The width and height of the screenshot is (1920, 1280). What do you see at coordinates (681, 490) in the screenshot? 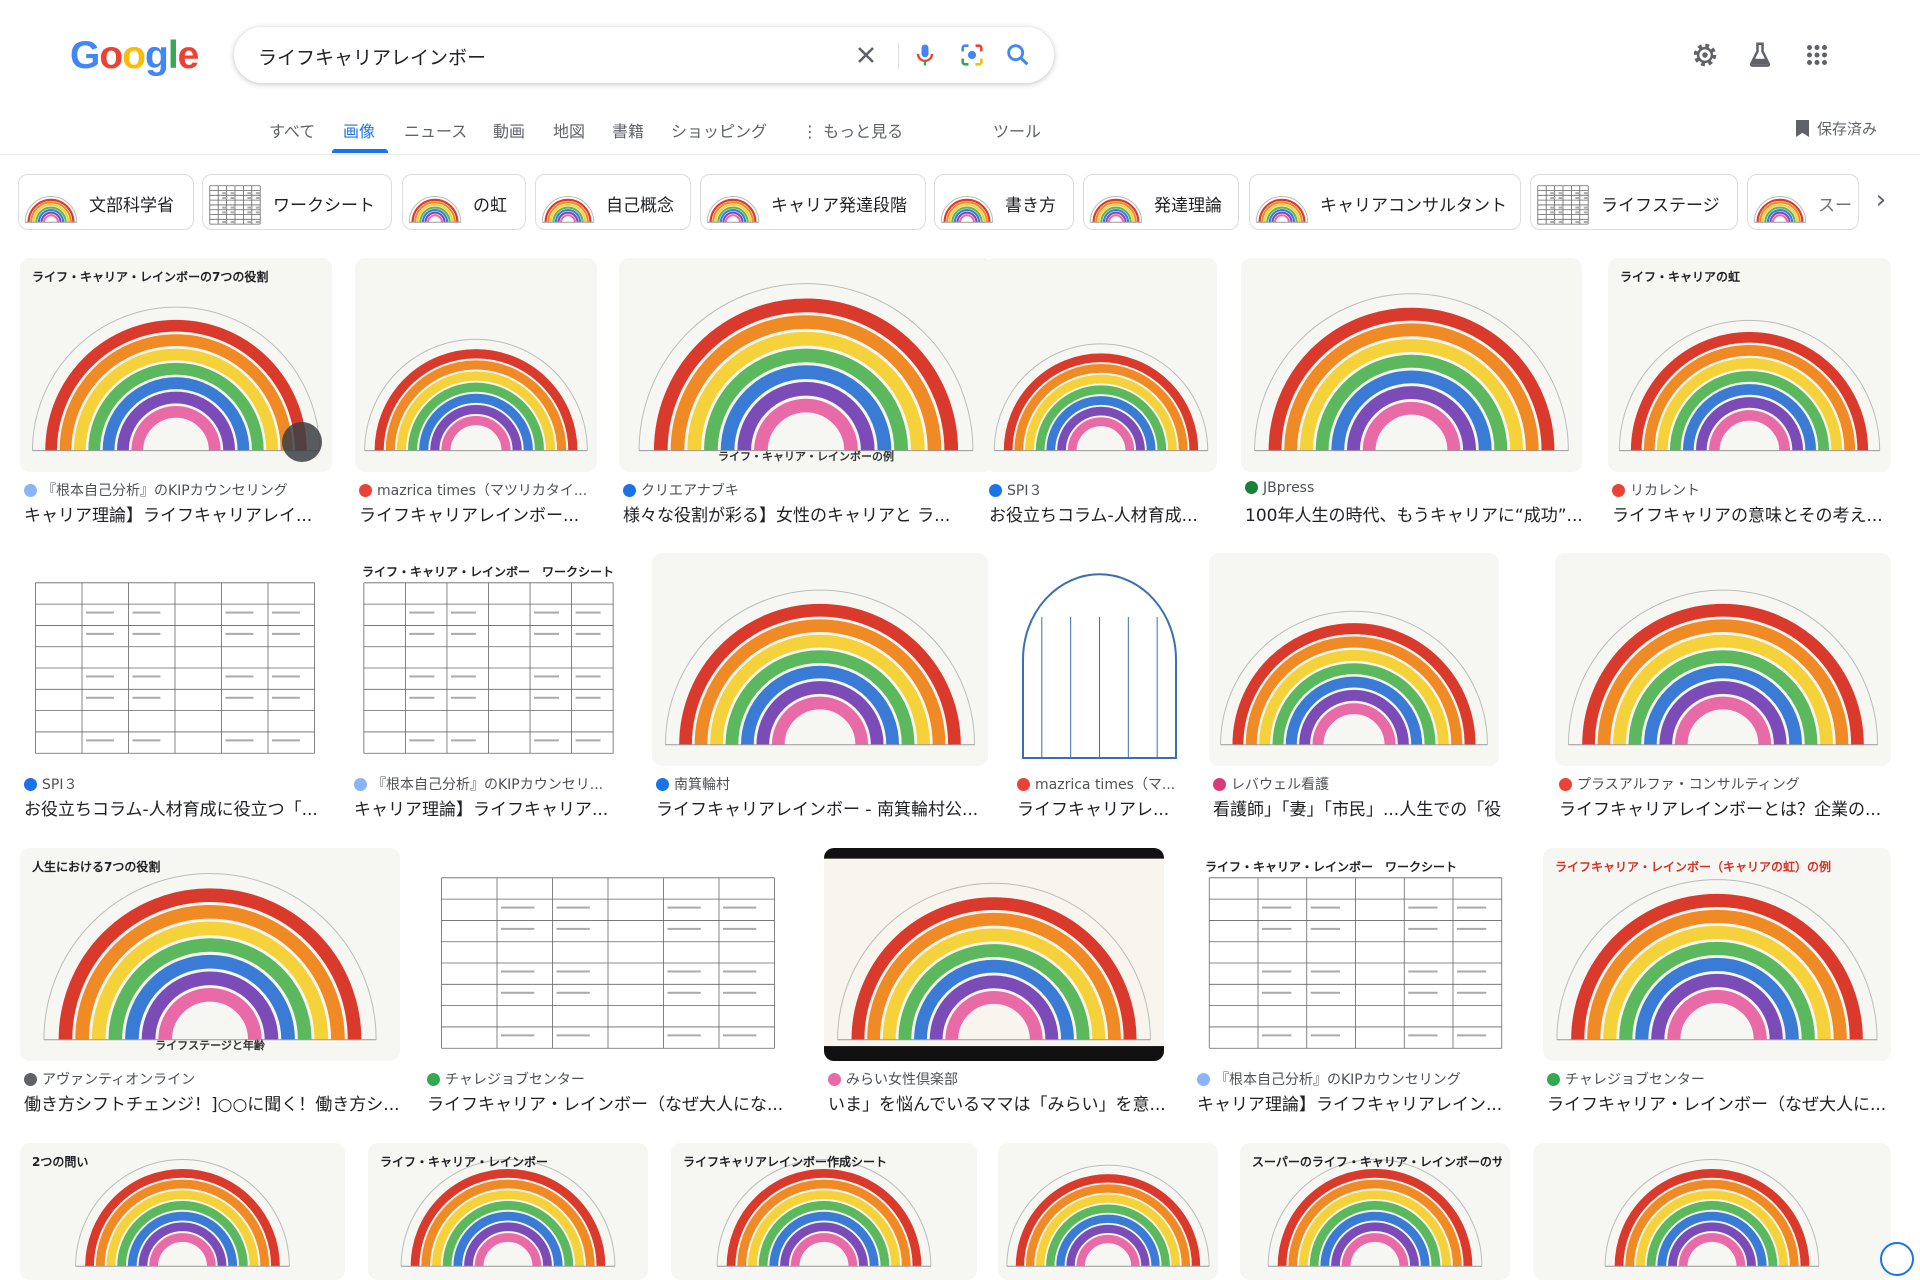
I see `result-source: クリエアナブキ` at bounding box center [681, 490].